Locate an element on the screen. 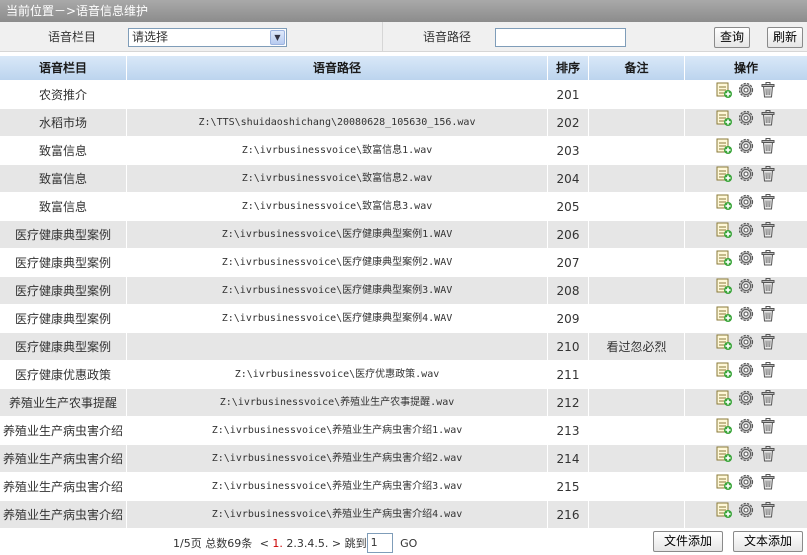 The height and width of the screenshot is (555, 807). row-path: Z:\ivrbusinessvoice\医疗健康典型案例3.WAV is located at coordinates (337, 290).